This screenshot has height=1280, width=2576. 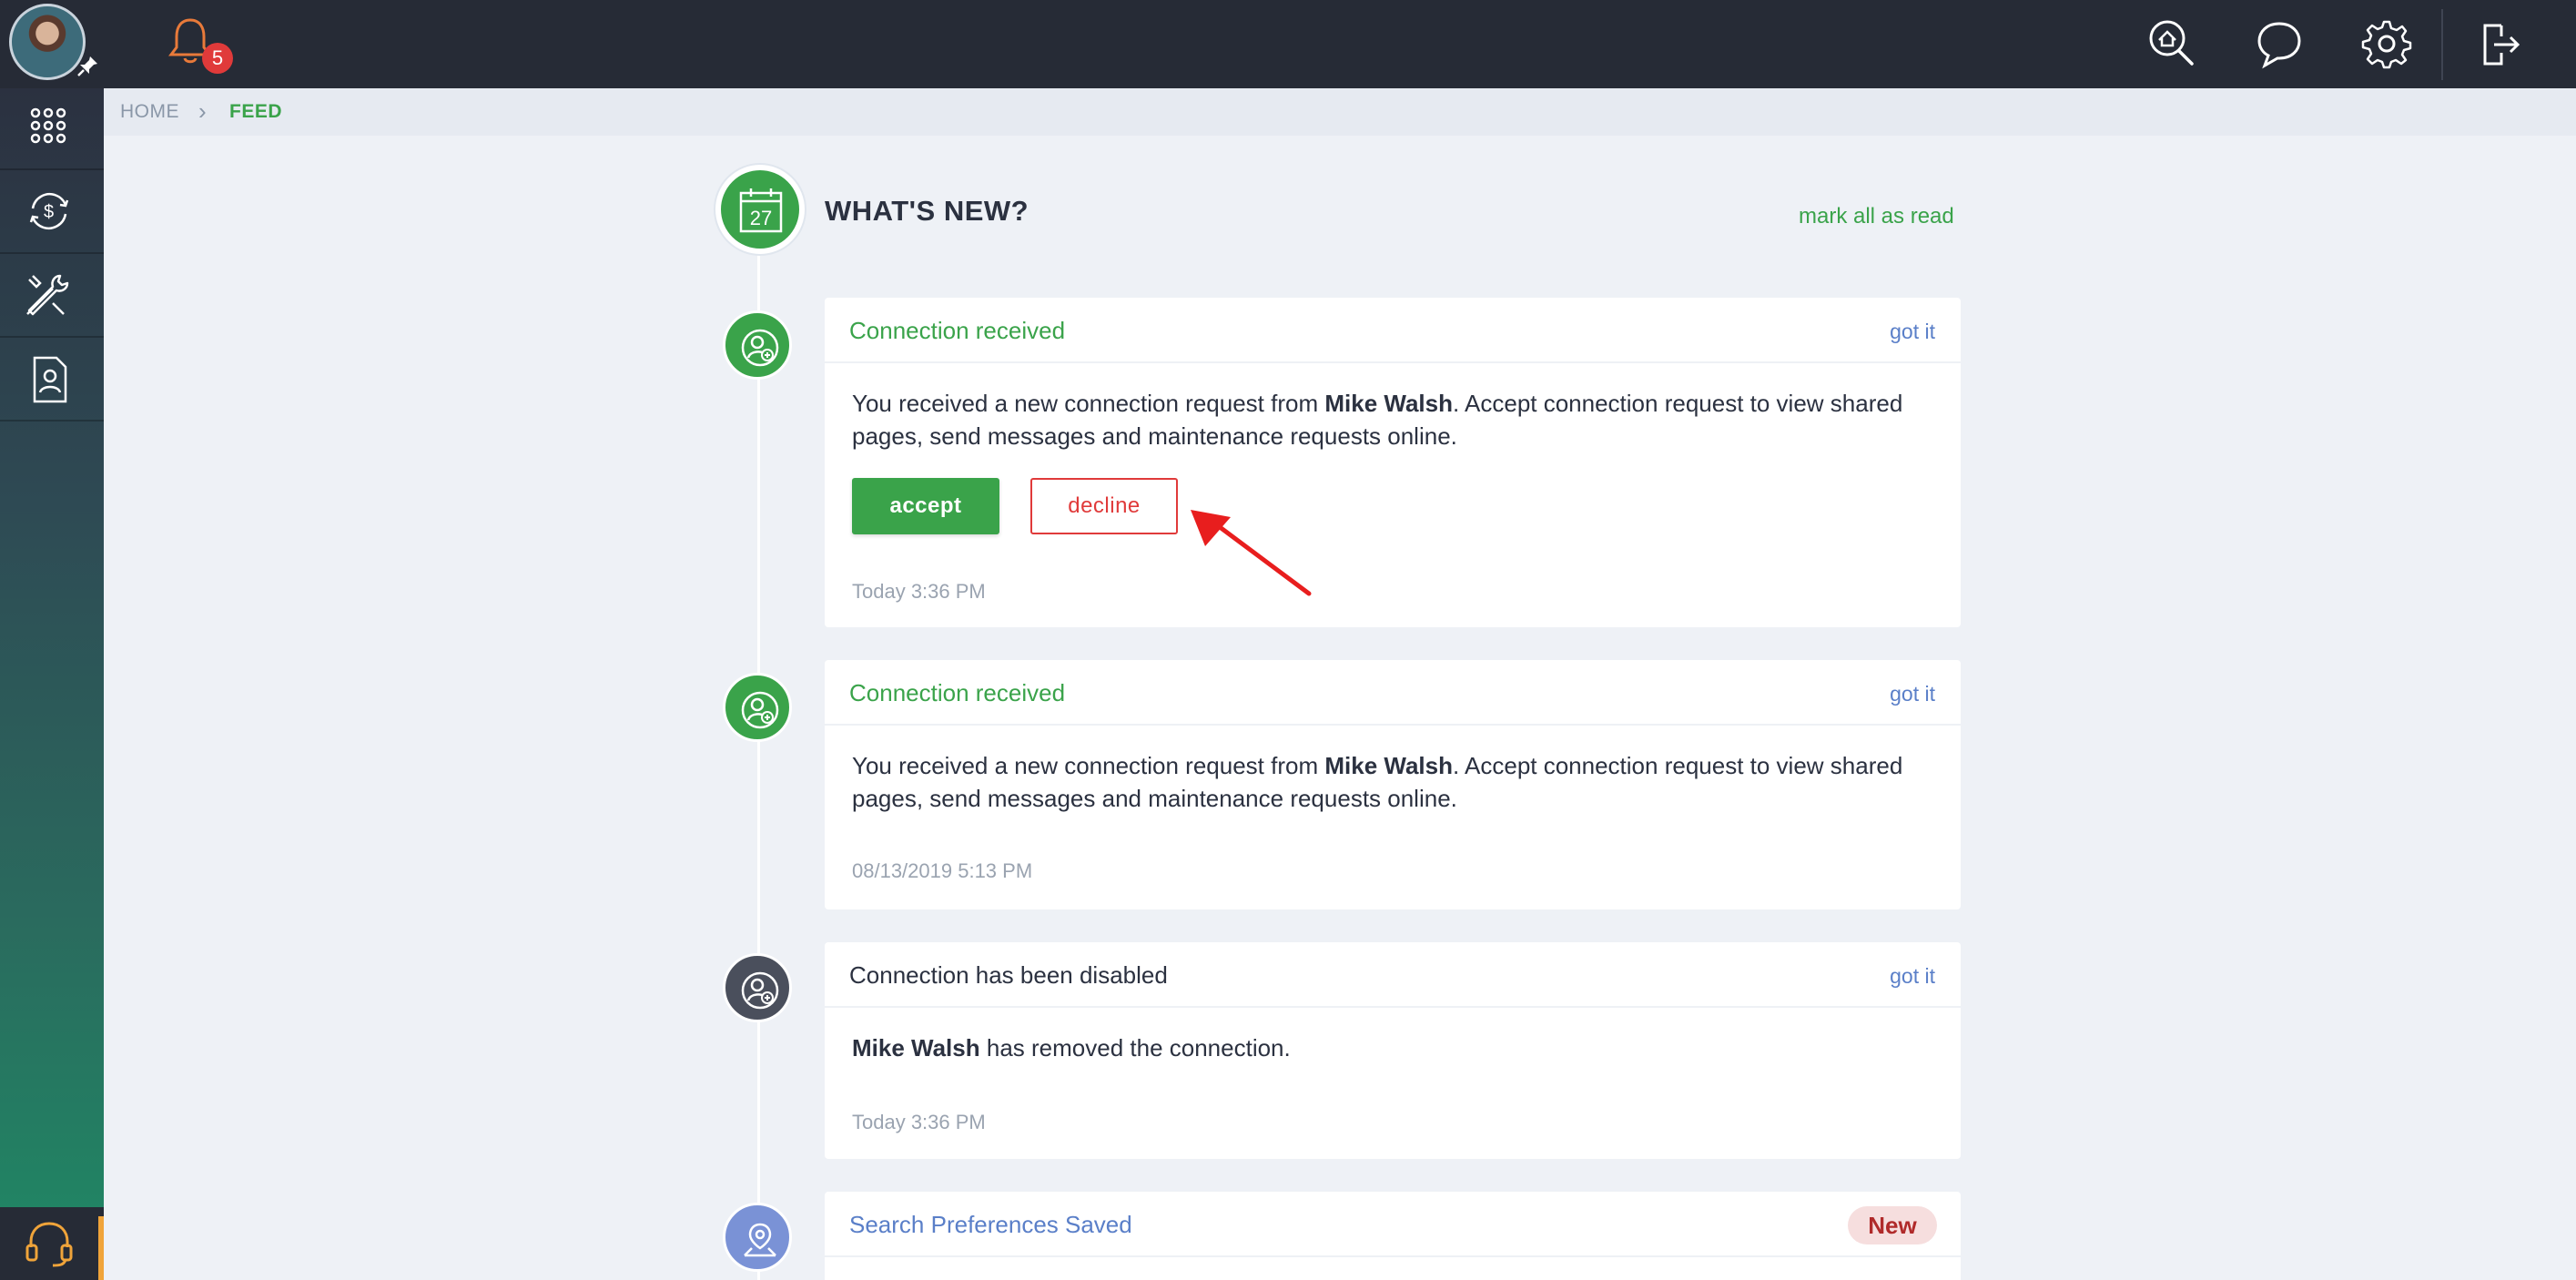 I want to click on search-home-icon, so click(x=2172, y=43).